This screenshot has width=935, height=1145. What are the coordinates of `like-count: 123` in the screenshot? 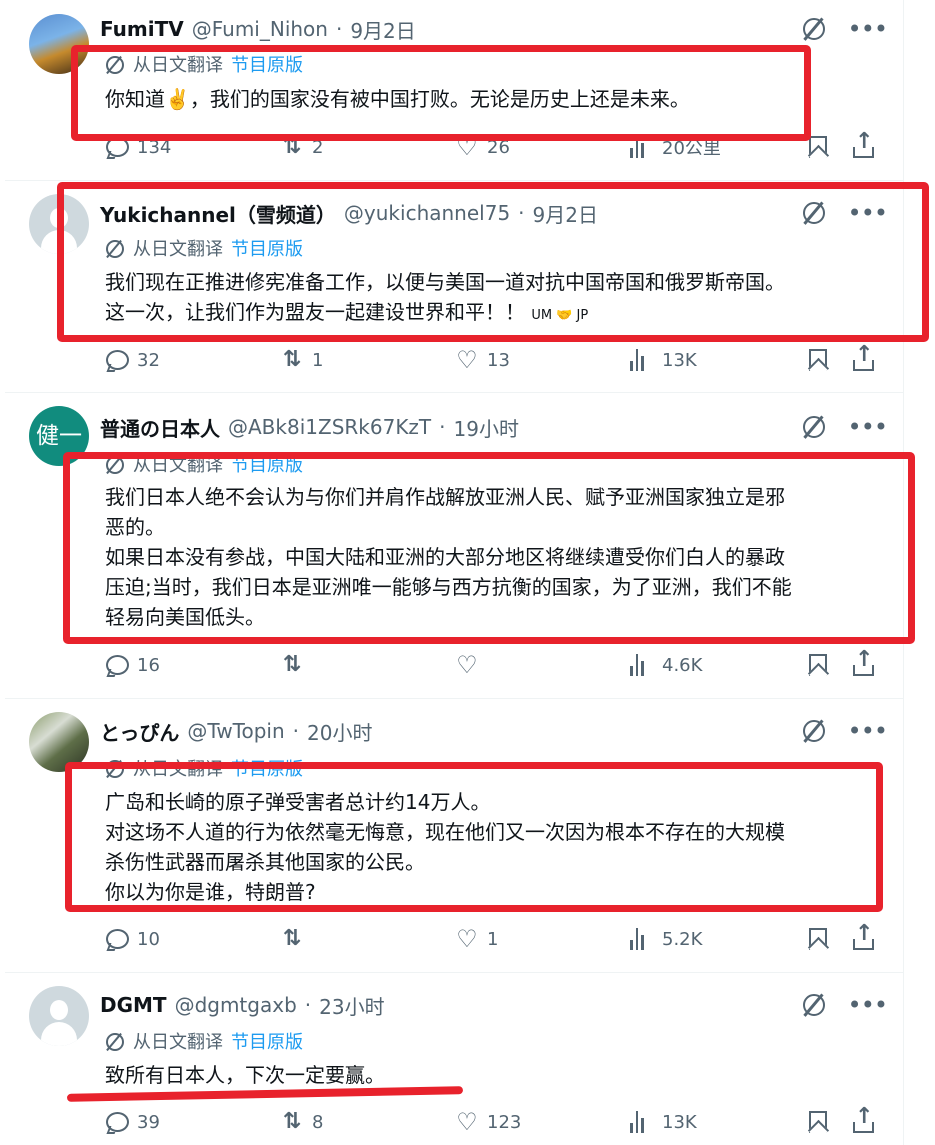 It's located at (504, 1122).